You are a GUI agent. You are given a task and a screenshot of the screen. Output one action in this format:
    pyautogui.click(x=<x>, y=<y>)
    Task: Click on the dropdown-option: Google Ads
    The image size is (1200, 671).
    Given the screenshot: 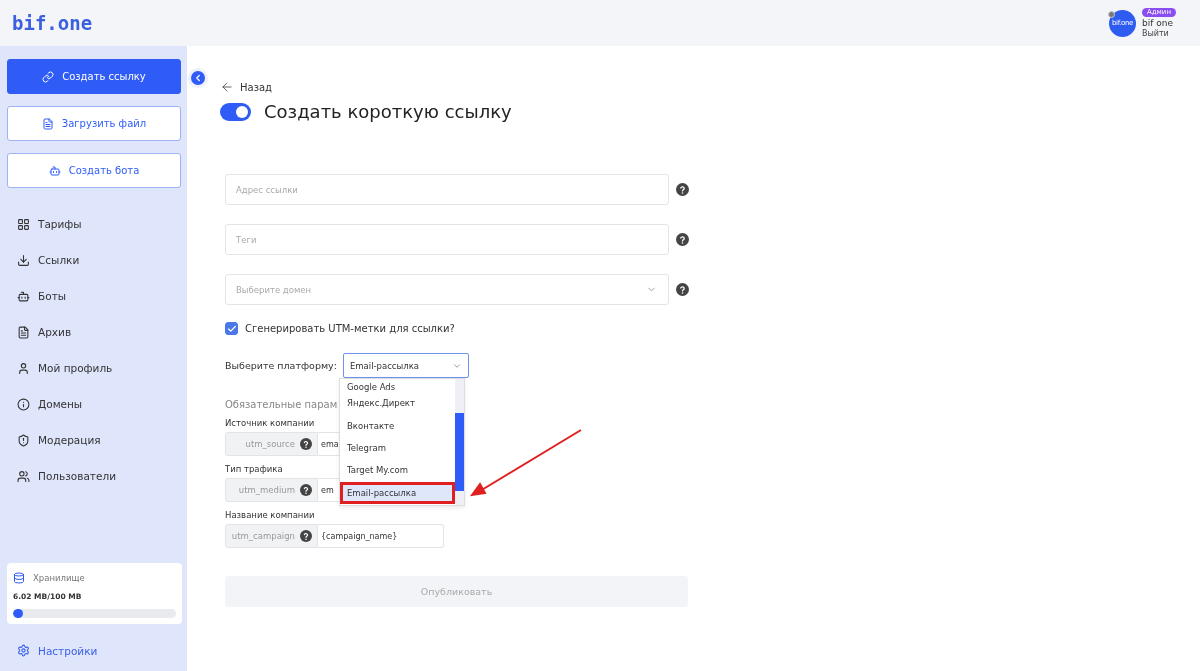 What is the action you would take?
    pyautogui.click(x=397, y=385)
    